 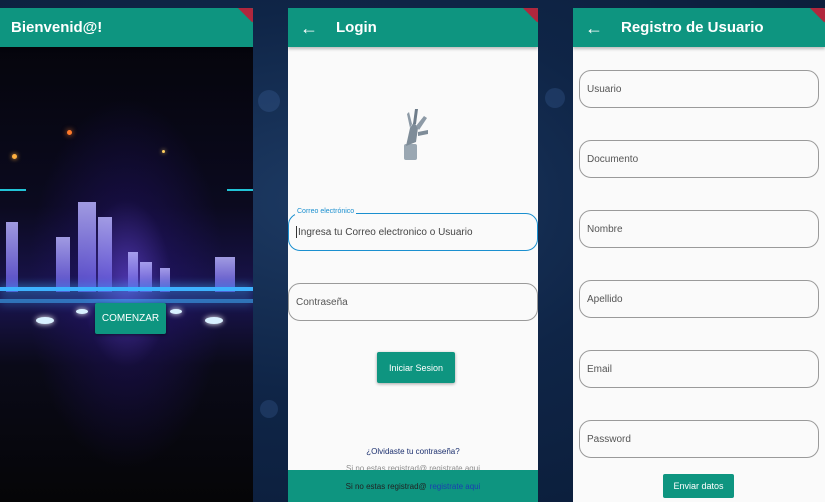 I want to click on email-field-placeholder: Email, so click(x=600, y=369).